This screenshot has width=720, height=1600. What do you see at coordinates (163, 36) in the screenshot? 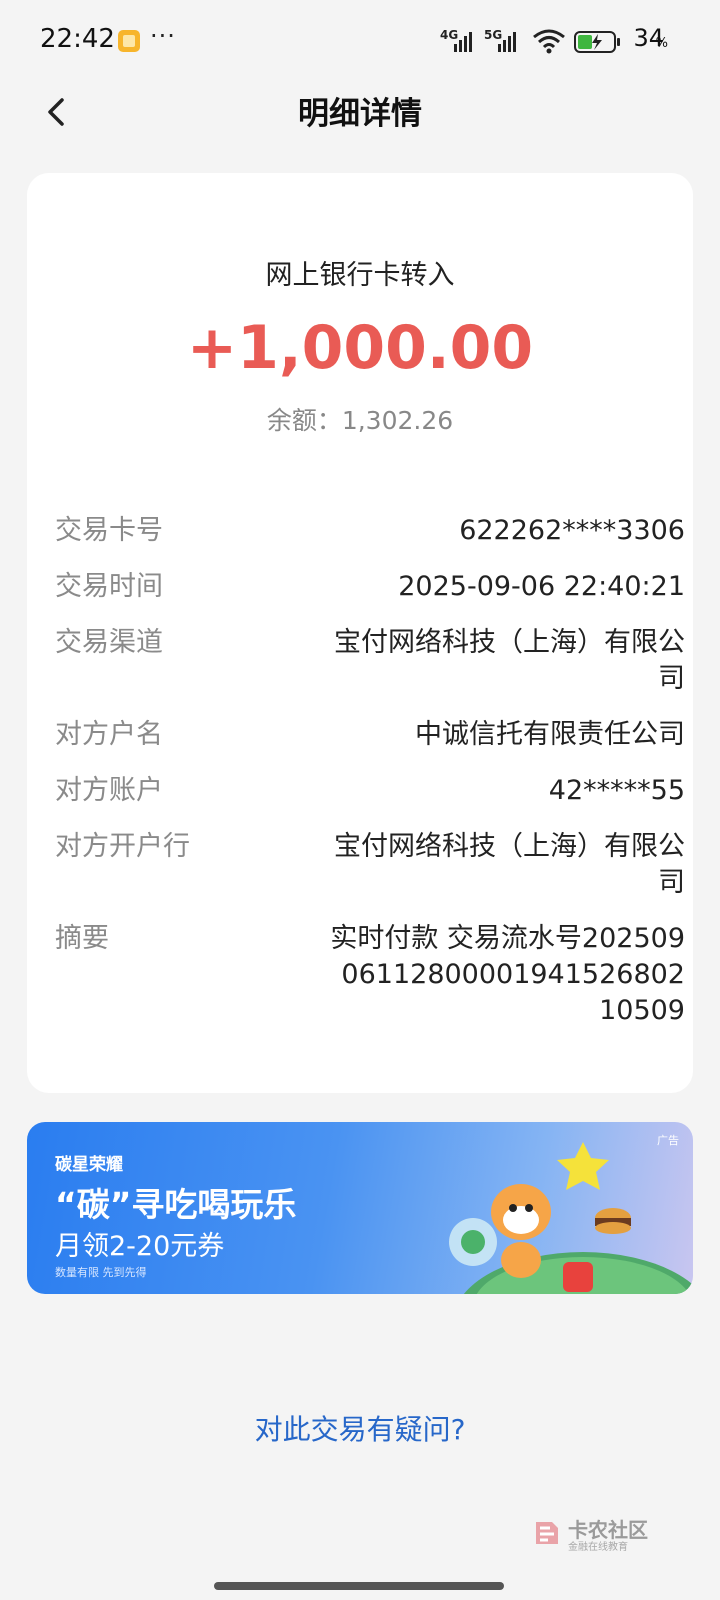
I see `more-notifications-icon: ···` at bounding box center [163, 36].